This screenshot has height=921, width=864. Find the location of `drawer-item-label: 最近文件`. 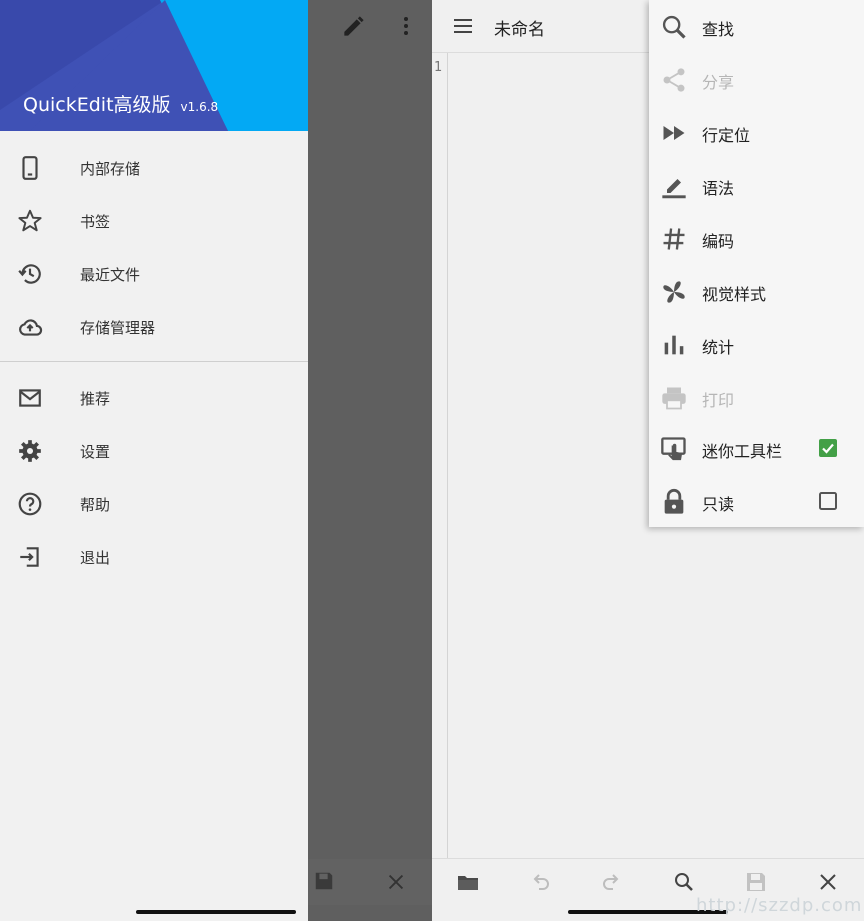

drawer-item-label: 最近文件 is located at coordinates (110, 275).